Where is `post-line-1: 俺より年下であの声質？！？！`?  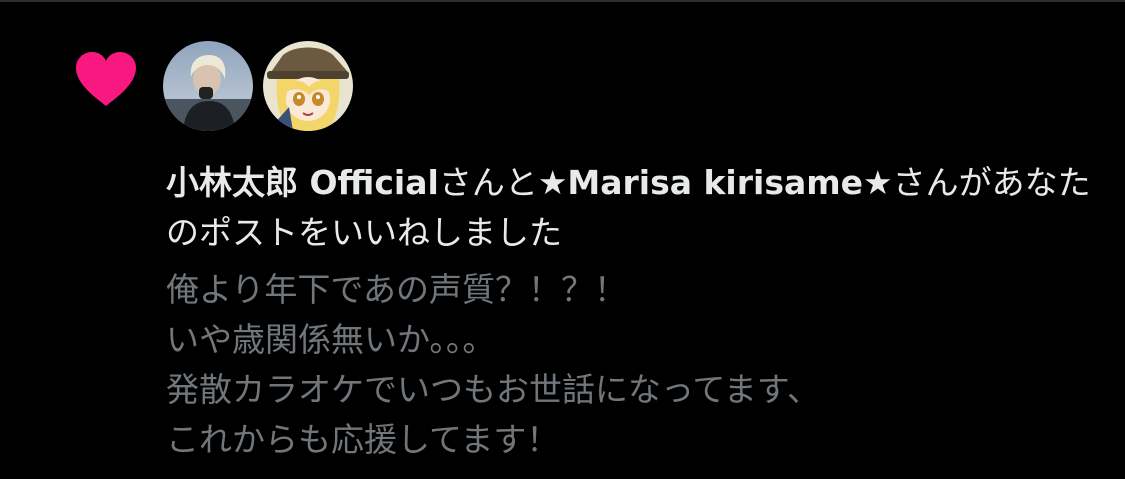
post-line-1: 俺より年下であの声質？！？！ is located at coordinates (397, 289).